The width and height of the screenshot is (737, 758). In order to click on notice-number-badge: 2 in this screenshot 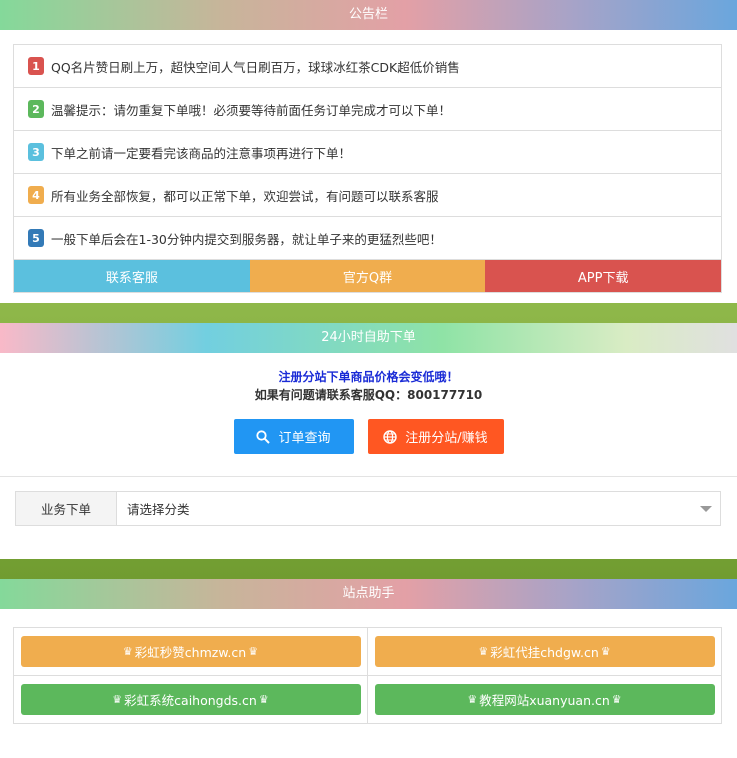, I will do `click(36, 109)`.